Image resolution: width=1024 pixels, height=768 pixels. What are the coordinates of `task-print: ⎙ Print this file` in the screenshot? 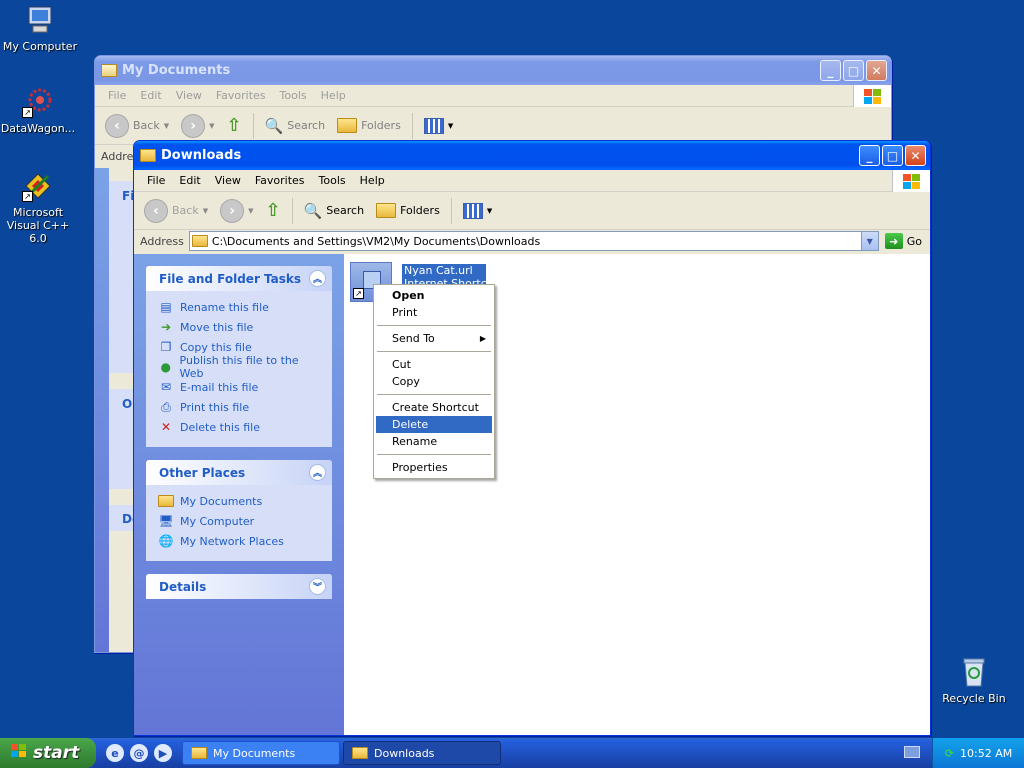 It's located at (240, 407).